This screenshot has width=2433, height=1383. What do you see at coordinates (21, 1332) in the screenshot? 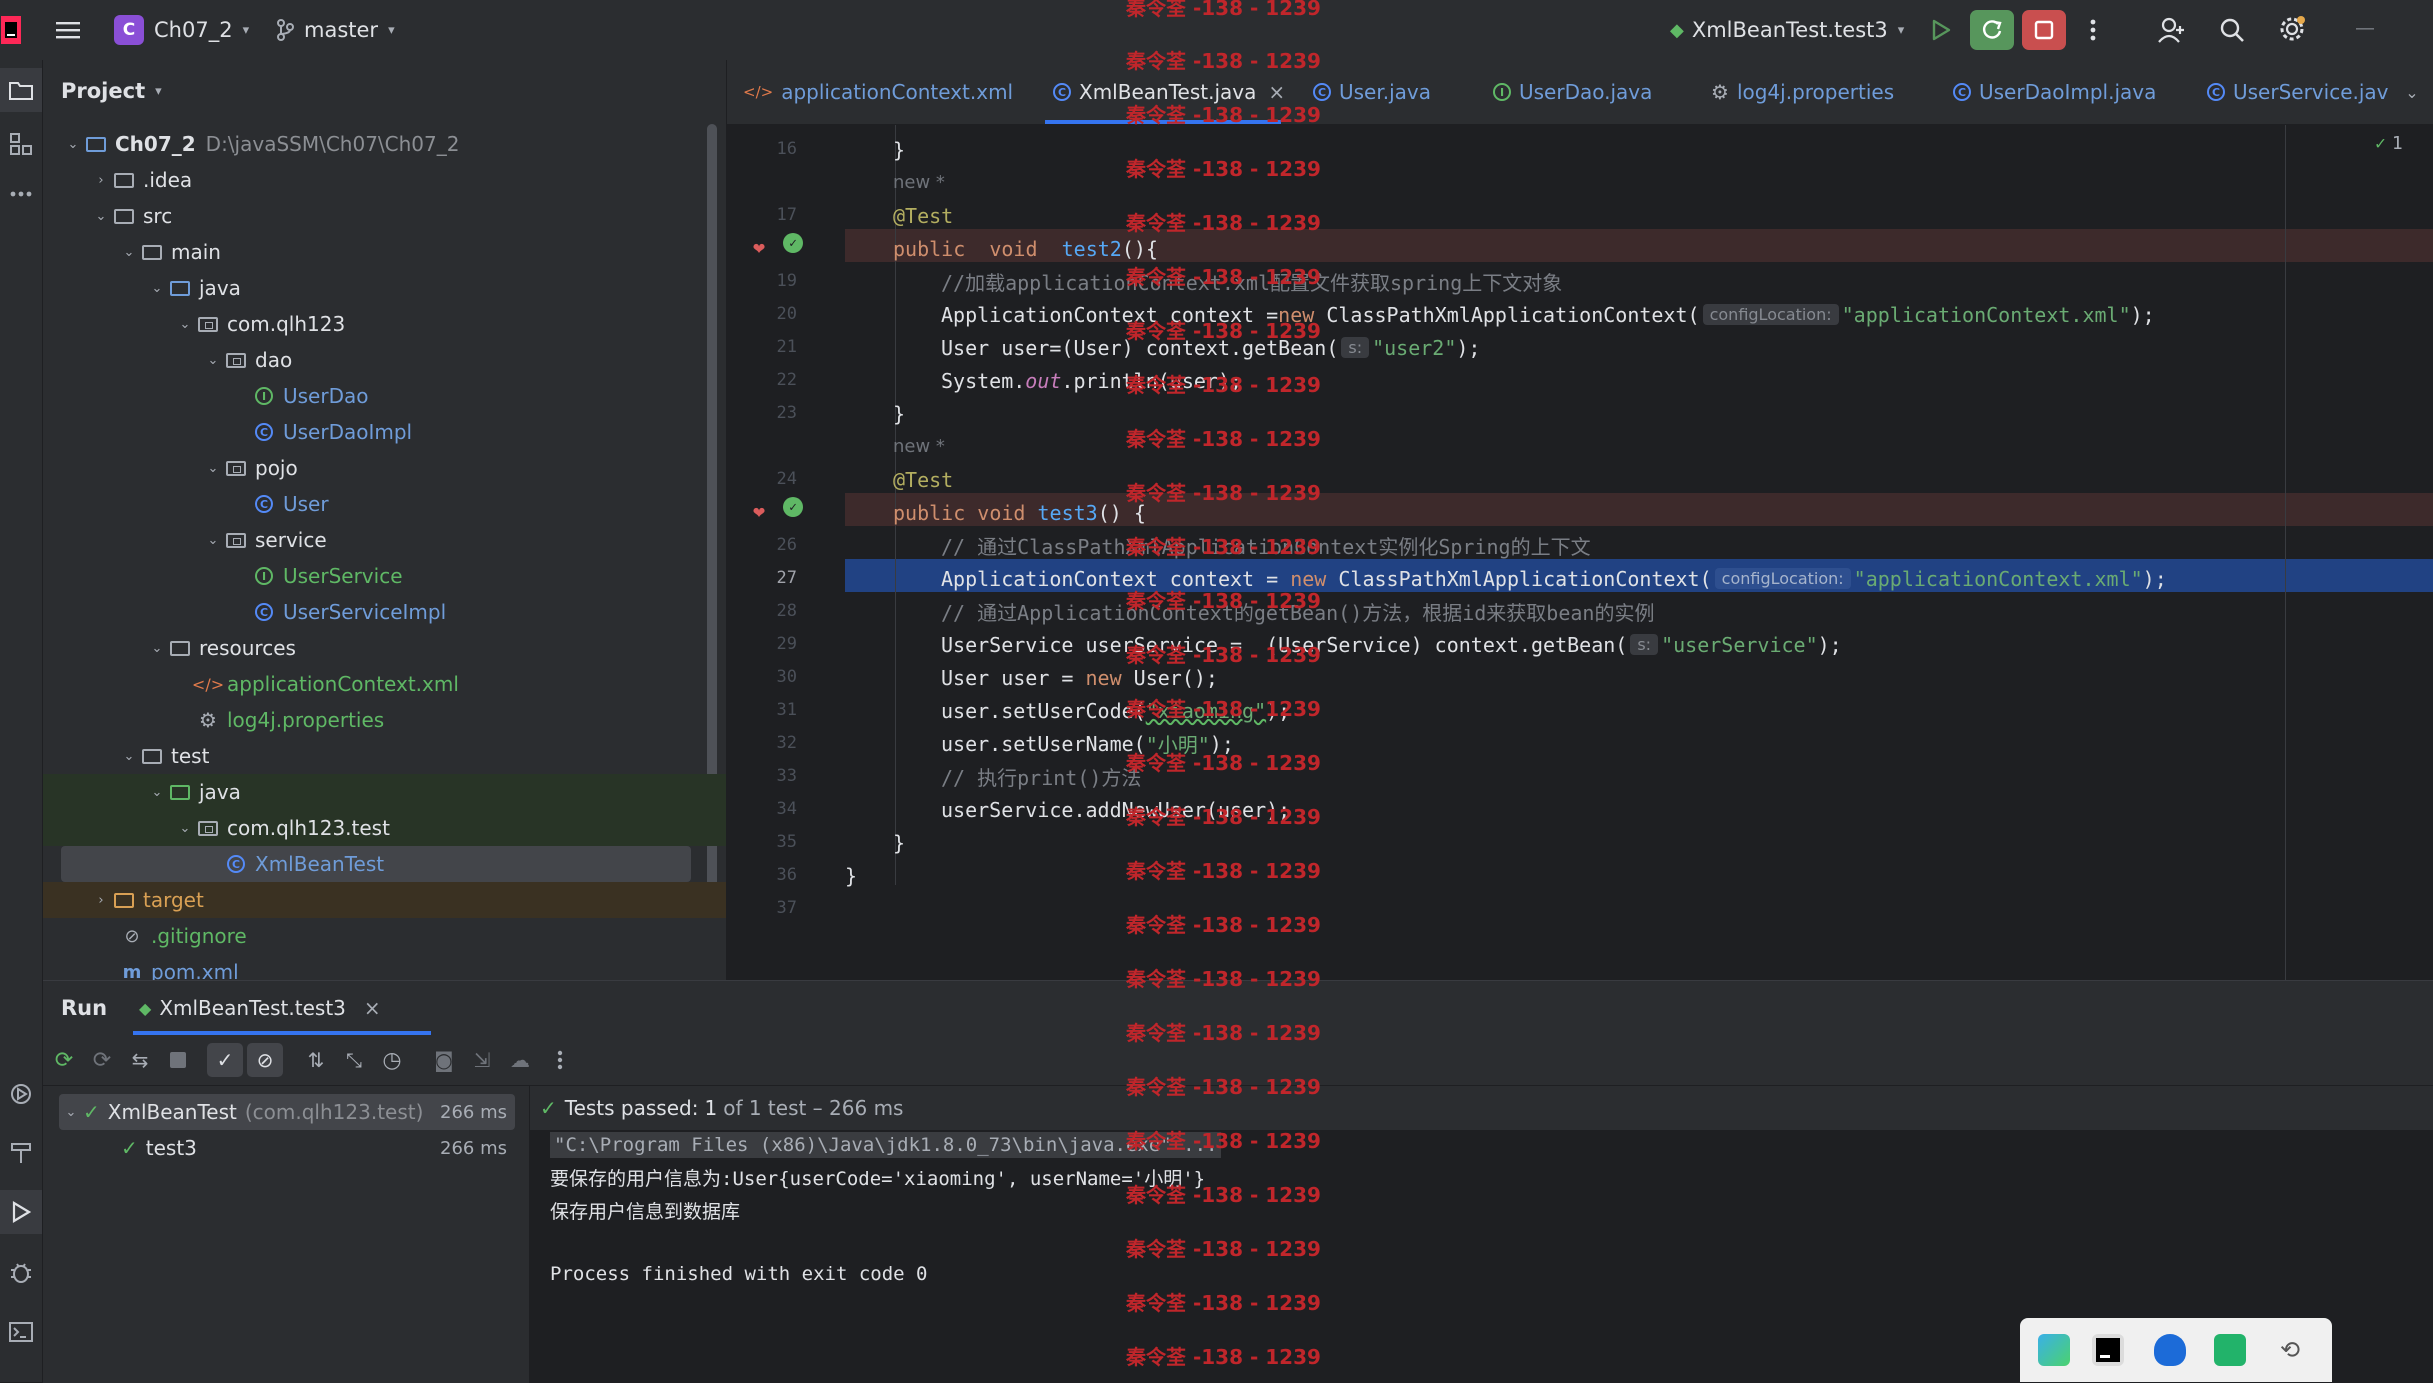
I see `terminal-icon` at bounding box center [21, 1332].